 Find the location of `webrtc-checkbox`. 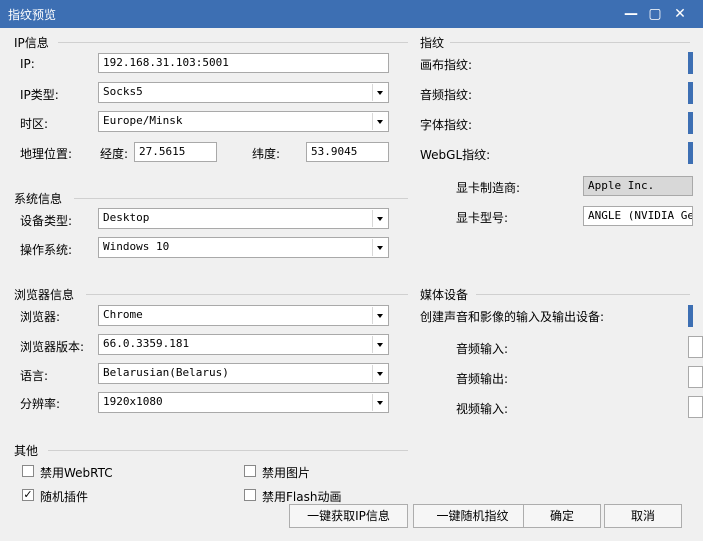

webrtc-checkbox is located at coordinates (28, 471).